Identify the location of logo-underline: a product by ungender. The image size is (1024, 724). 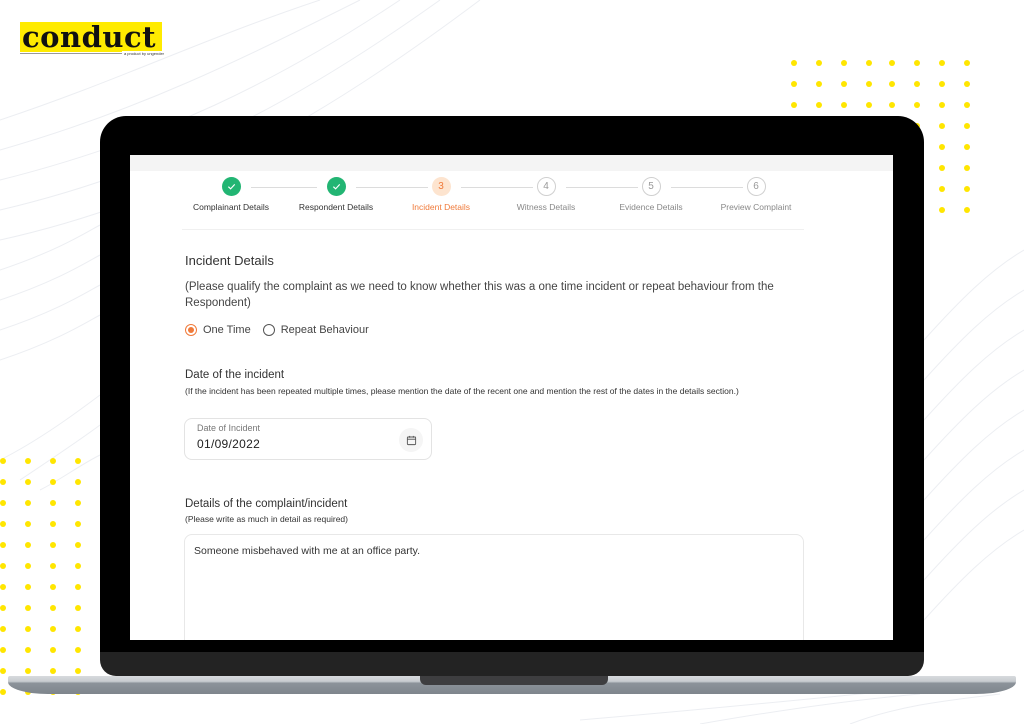
(92, 53).